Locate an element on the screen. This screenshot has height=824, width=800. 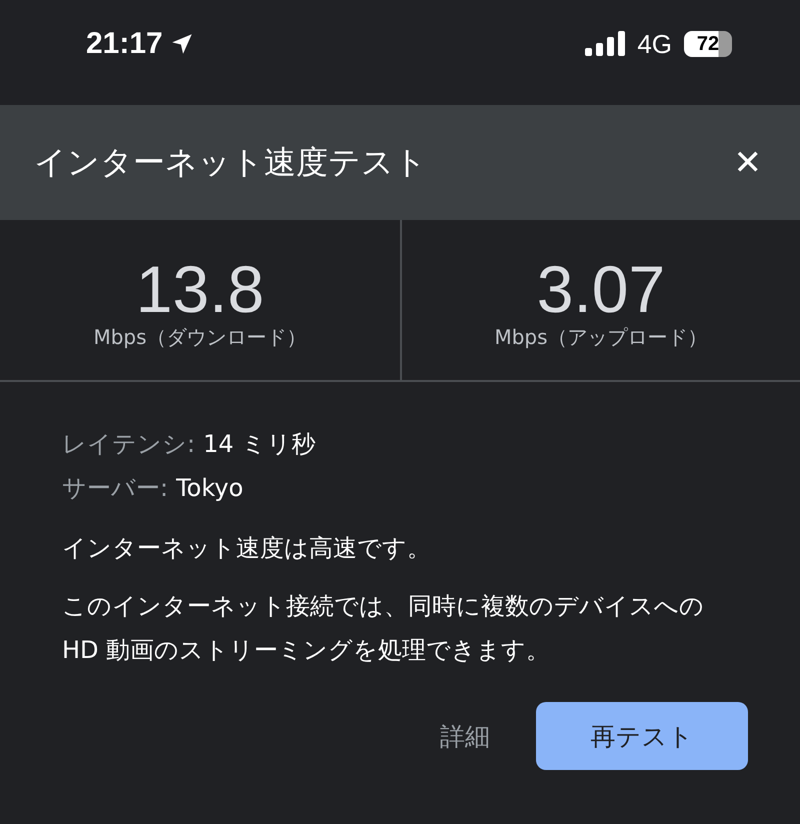
info-label: レイテンシ: is located at coordinates (129, 444).